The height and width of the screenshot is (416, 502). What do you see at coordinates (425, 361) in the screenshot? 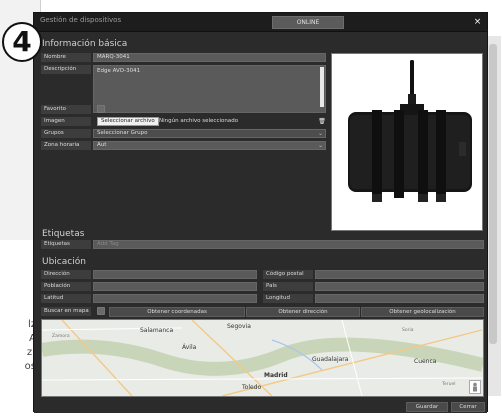
I see `map-label: Cuenca` at bounding box center [425, 361].